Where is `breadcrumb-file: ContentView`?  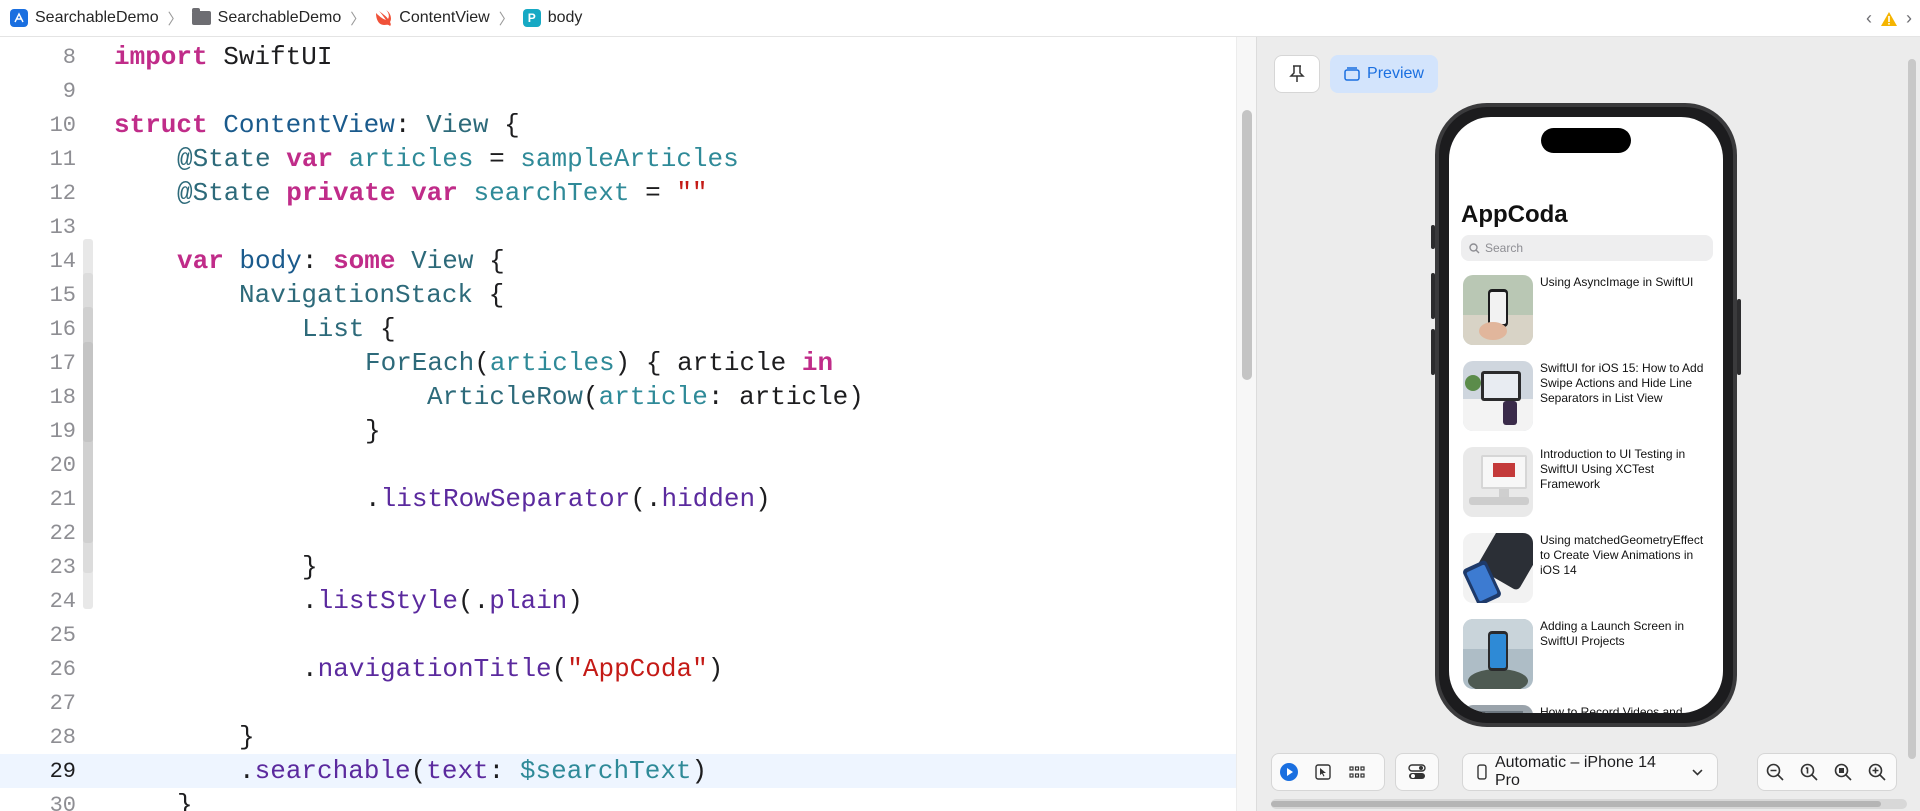
breadcrumb-file: ContentView is located at coordinates (432, 18).